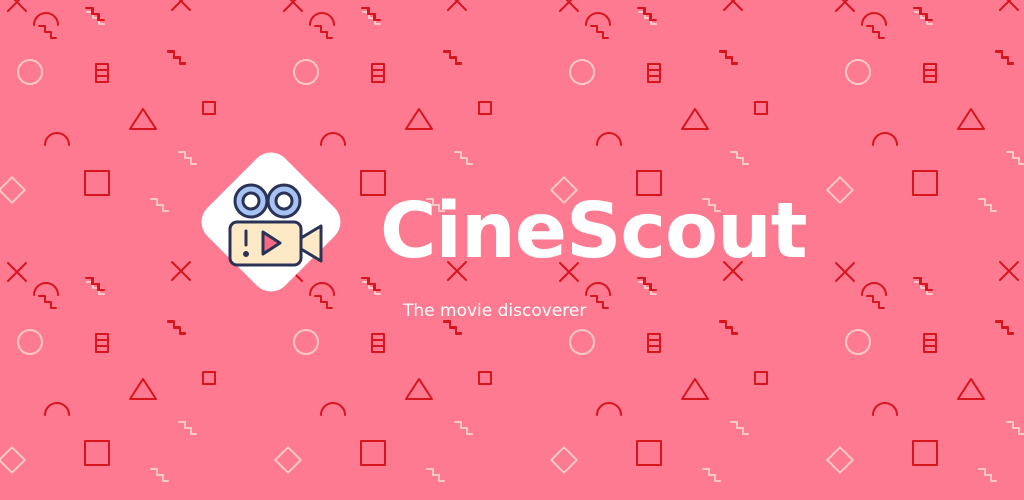  What do you see at coordinates (271, 222) in the screenshot?
I see `logo-tile` at bounding box center [271, 222].